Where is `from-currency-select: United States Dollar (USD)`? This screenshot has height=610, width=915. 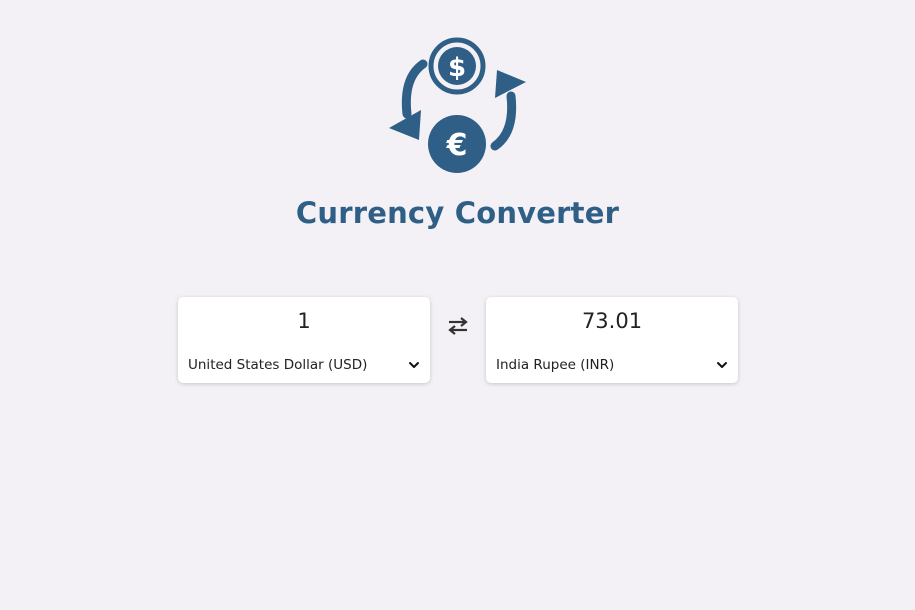
from-currency-select: United States Dollar (USD) is located at coordinates (304, 365).